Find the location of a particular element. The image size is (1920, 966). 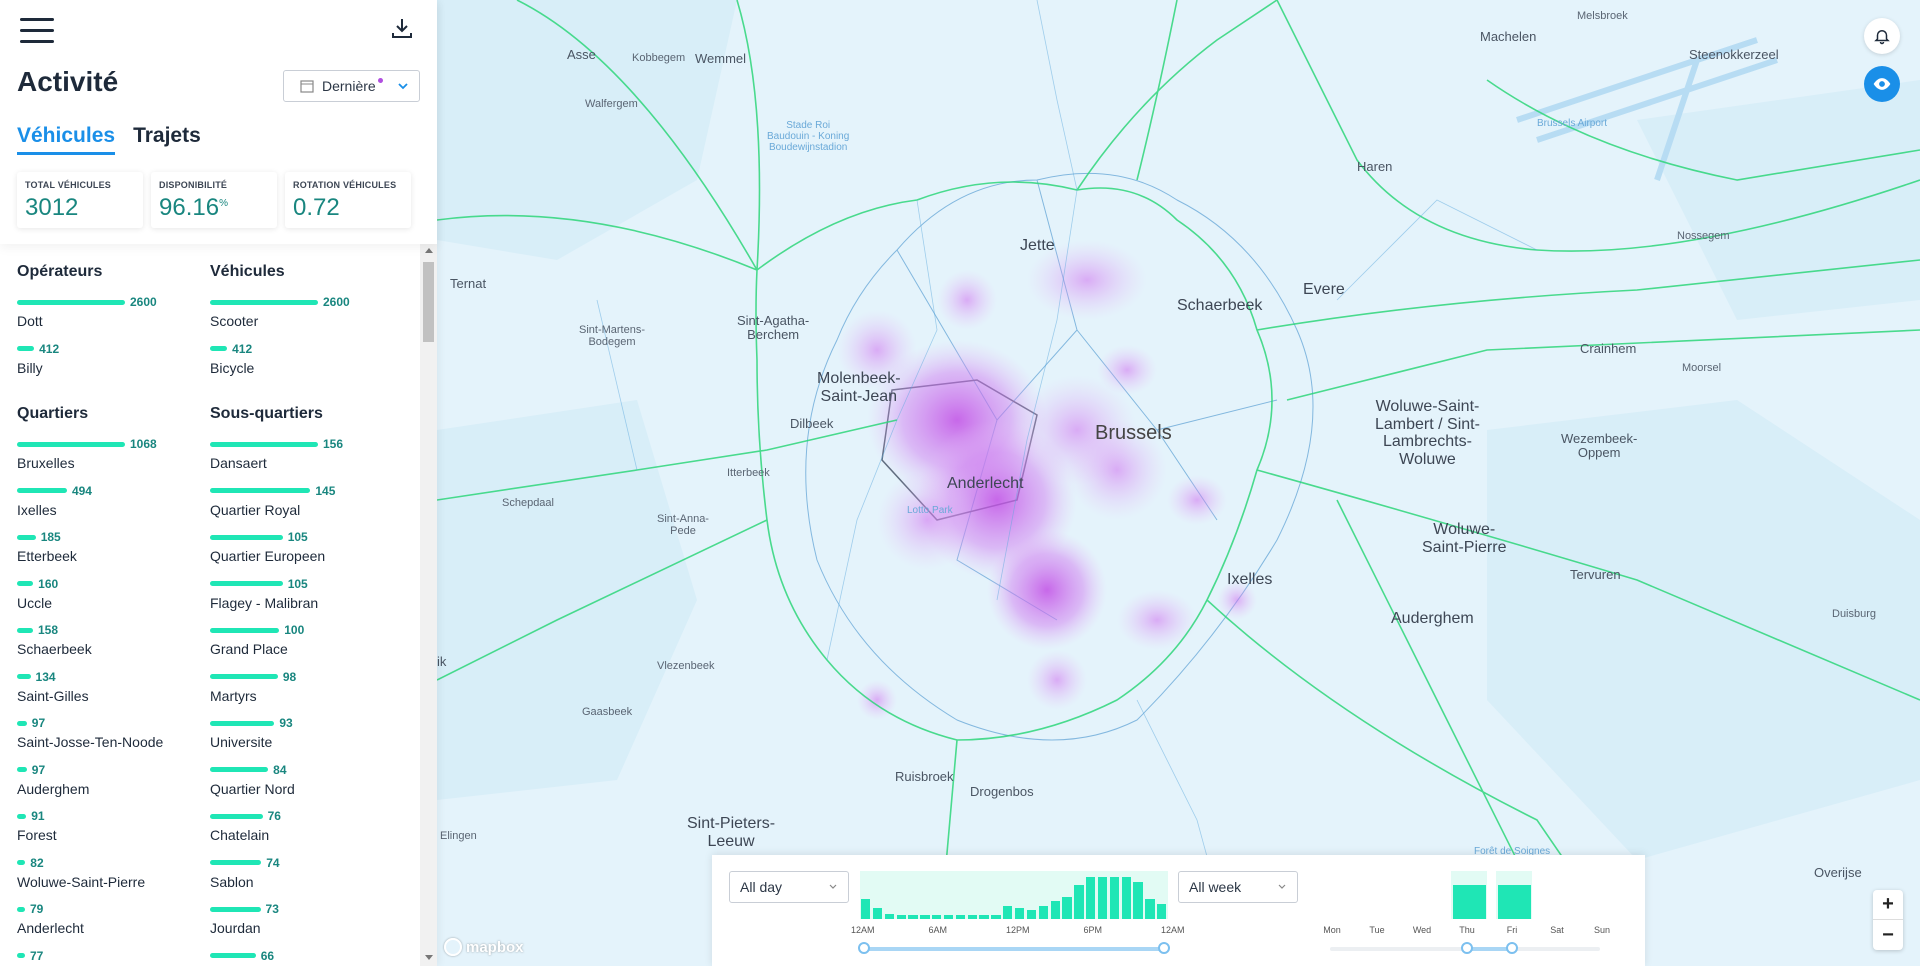

day-slider-start-handle is located at coordinates (1467, 948).